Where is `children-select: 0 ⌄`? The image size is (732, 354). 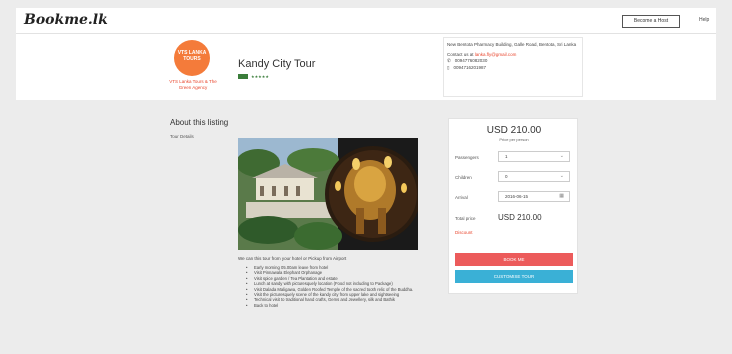
children-select: 0 ⌄ is located at coordinates (534, 176).